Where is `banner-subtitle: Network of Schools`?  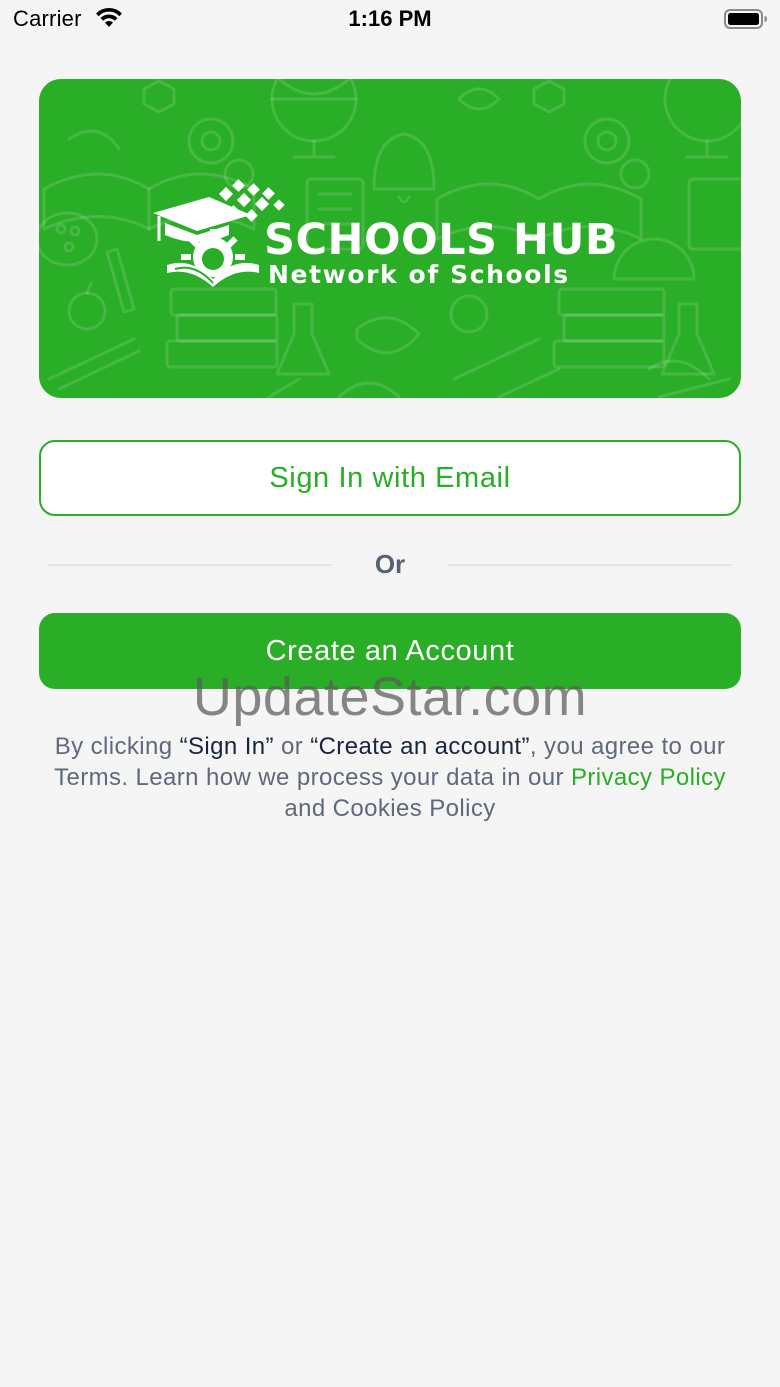
banner-subtitle: Network of Schools is located at coordinates (419, 274).